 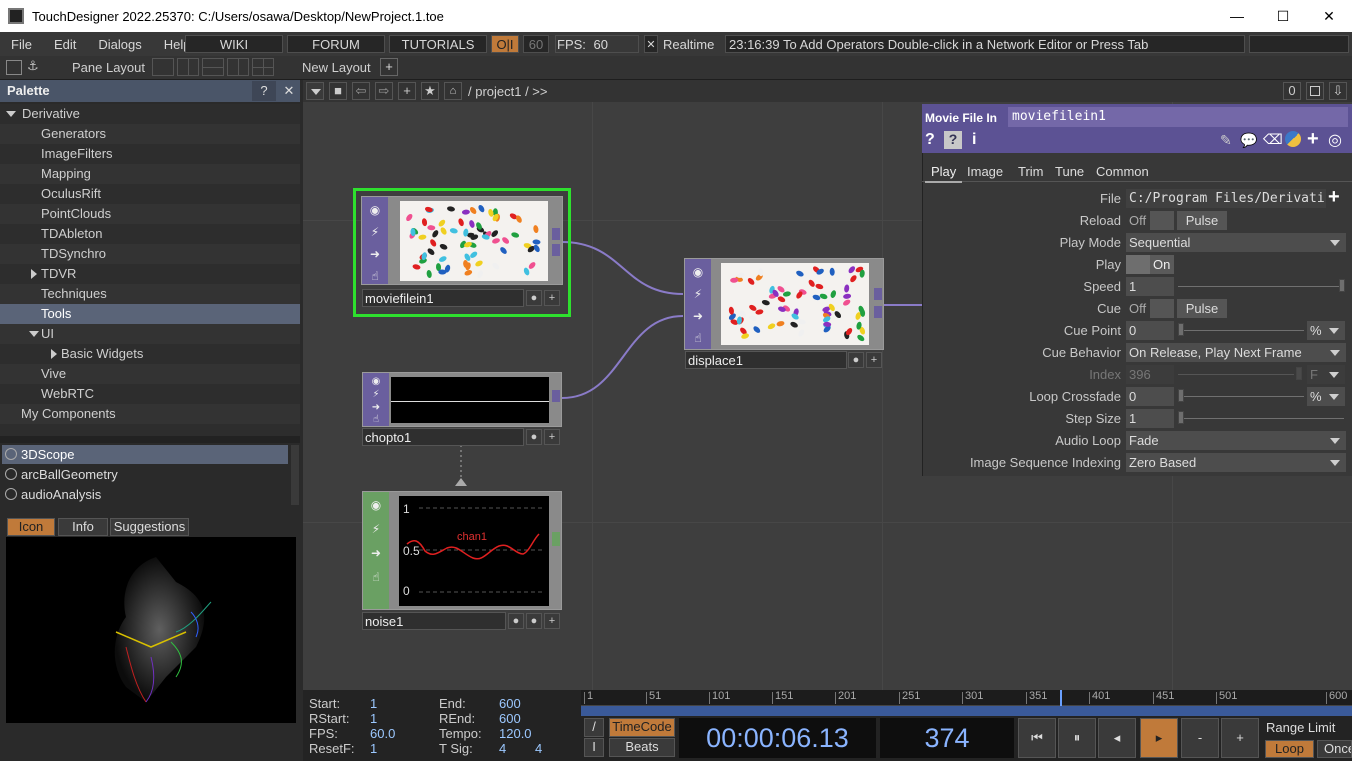 I want to click on info-icon: i, so click(x=974, y=140).